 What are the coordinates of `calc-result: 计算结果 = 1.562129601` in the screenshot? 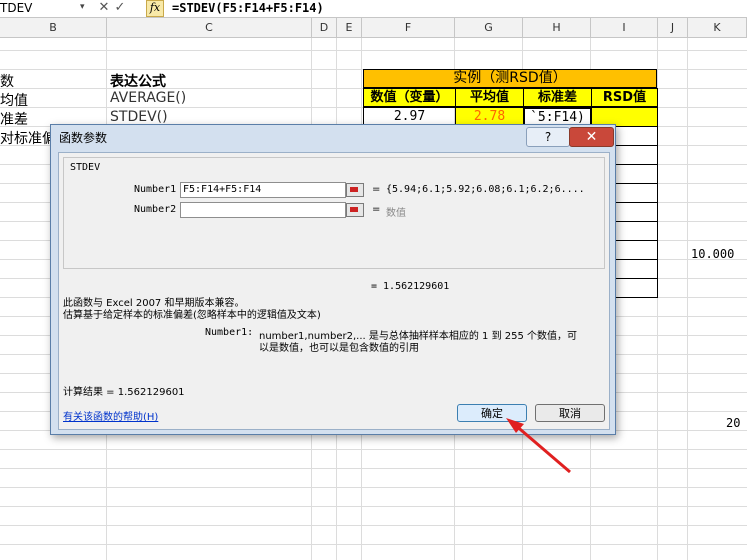 It's located at (124, 392).